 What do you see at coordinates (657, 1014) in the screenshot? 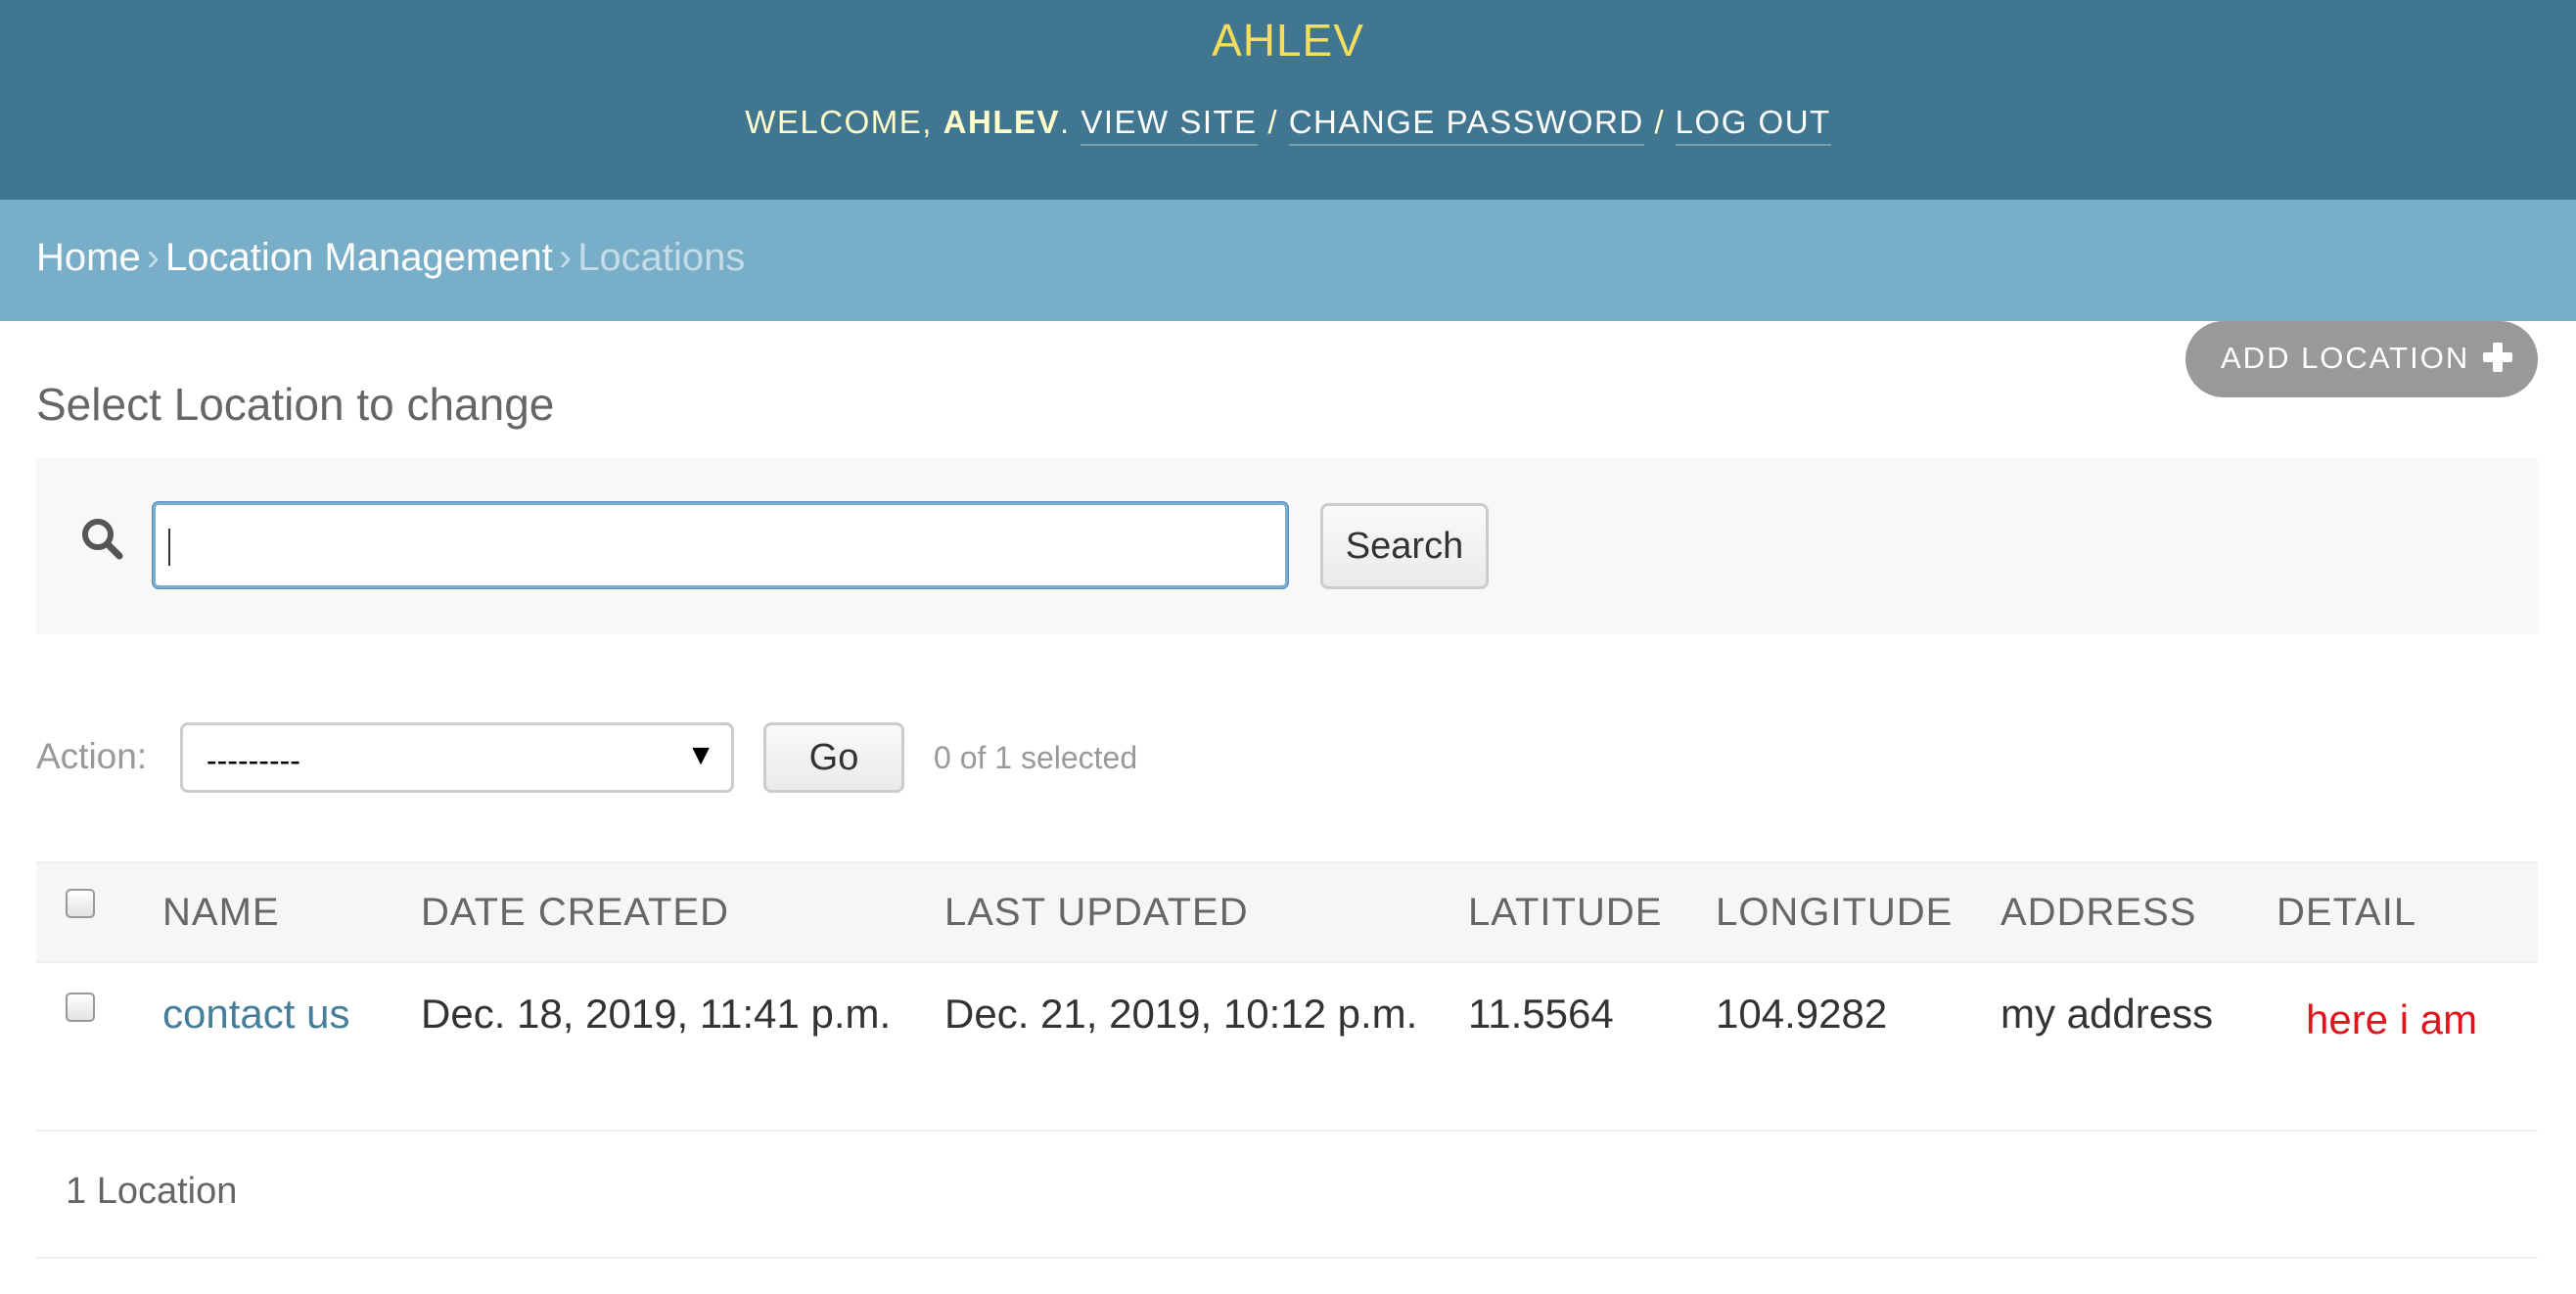
I see `row-date-created: Dec. 18, 2019, 11:41 p.m.` at bounding box center [657, 1014].